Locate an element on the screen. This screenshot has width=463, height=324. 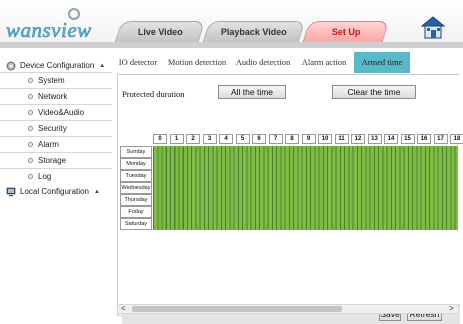
tab-live-video: Live Video is located at coordinates (160, 31).